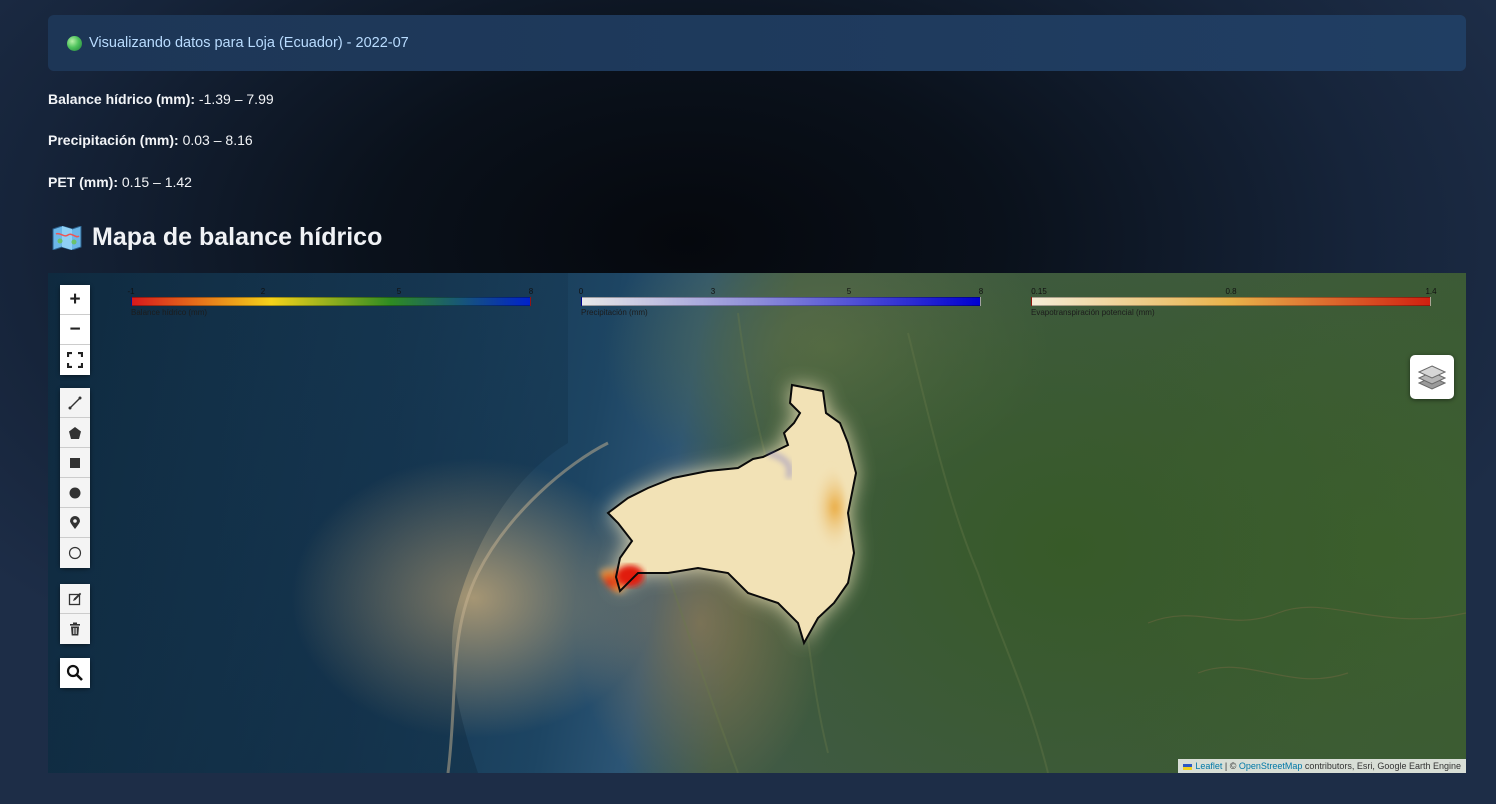 The width and height of the screenshot is (1496, 804). Describe the element at coordinates (1039, 291) in the screenshot. I see `legend-tick: 0.15` at that location.